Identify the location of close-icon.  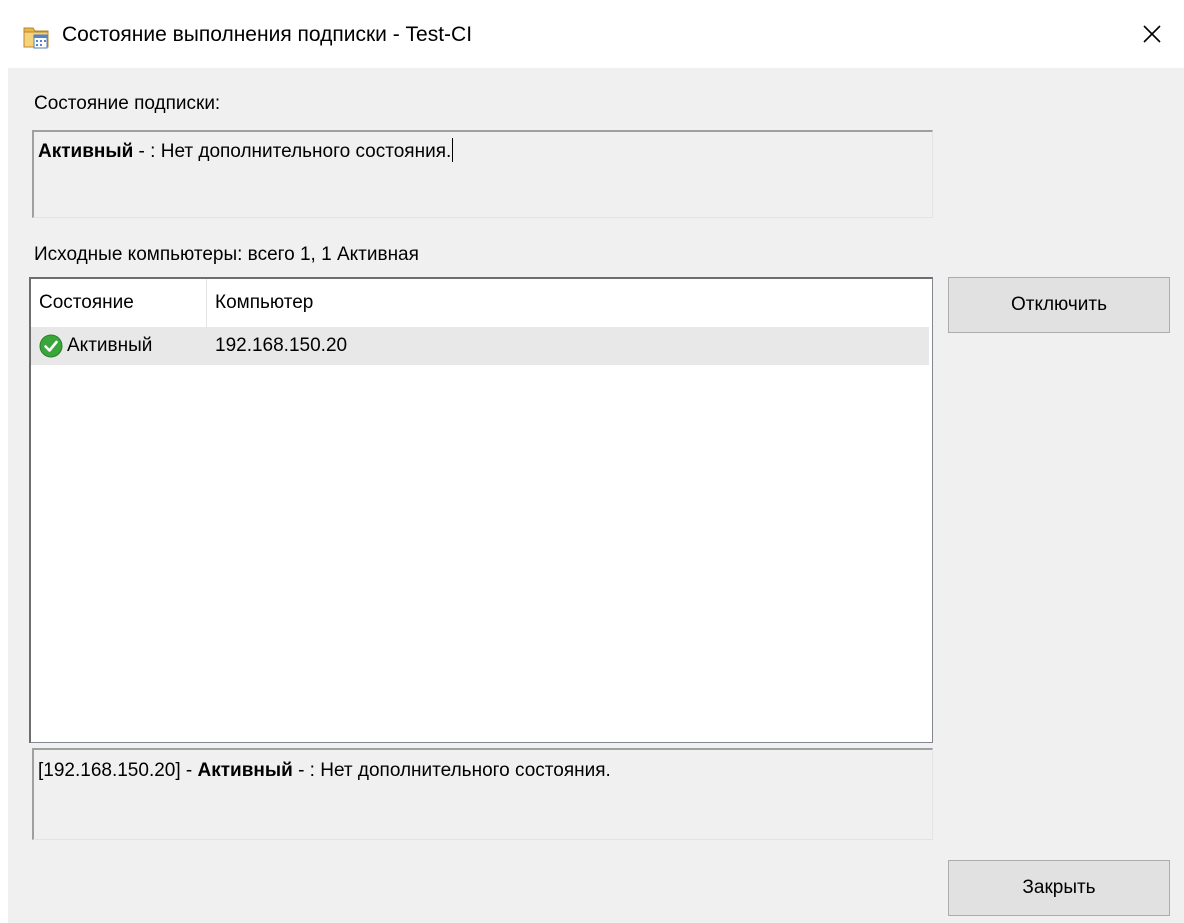
(1152, 34).